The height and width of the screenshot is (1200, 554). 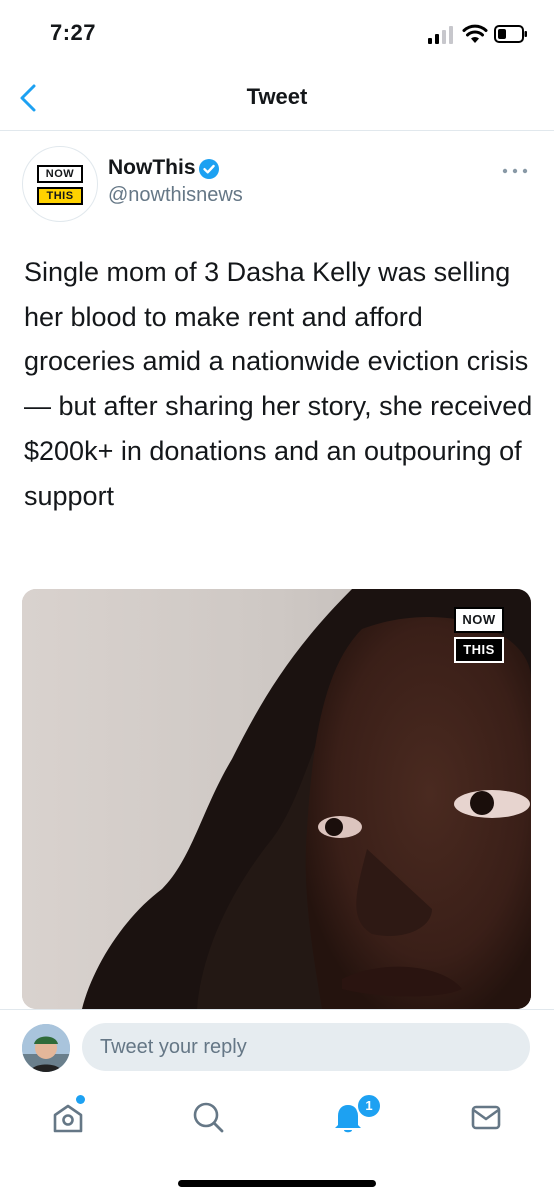 I want to click on navigation-bar: Tweet, so click(x=277, y=98).